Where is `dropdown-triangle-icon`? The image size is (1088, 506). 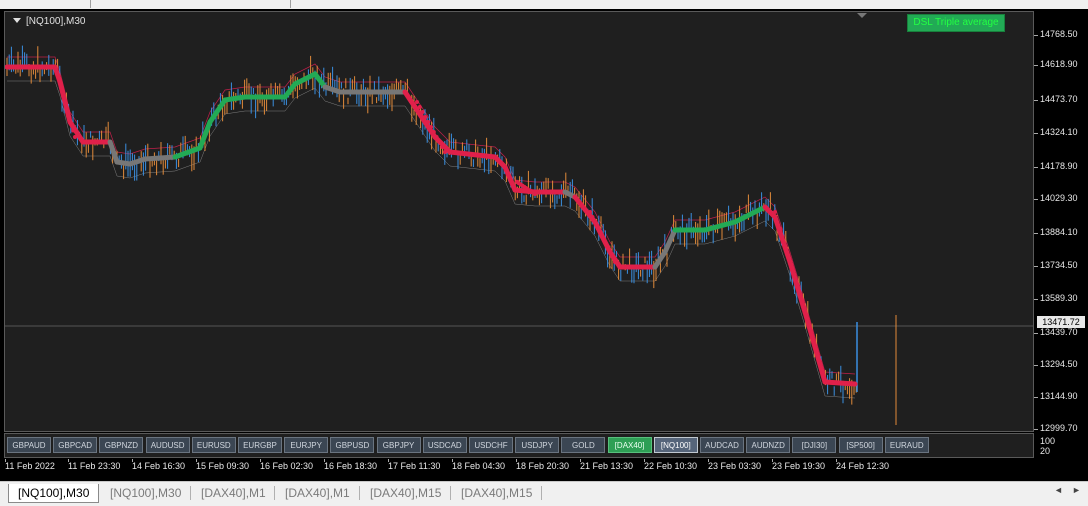 dropdown-triangle-icon is located at coordinates (17, 20).